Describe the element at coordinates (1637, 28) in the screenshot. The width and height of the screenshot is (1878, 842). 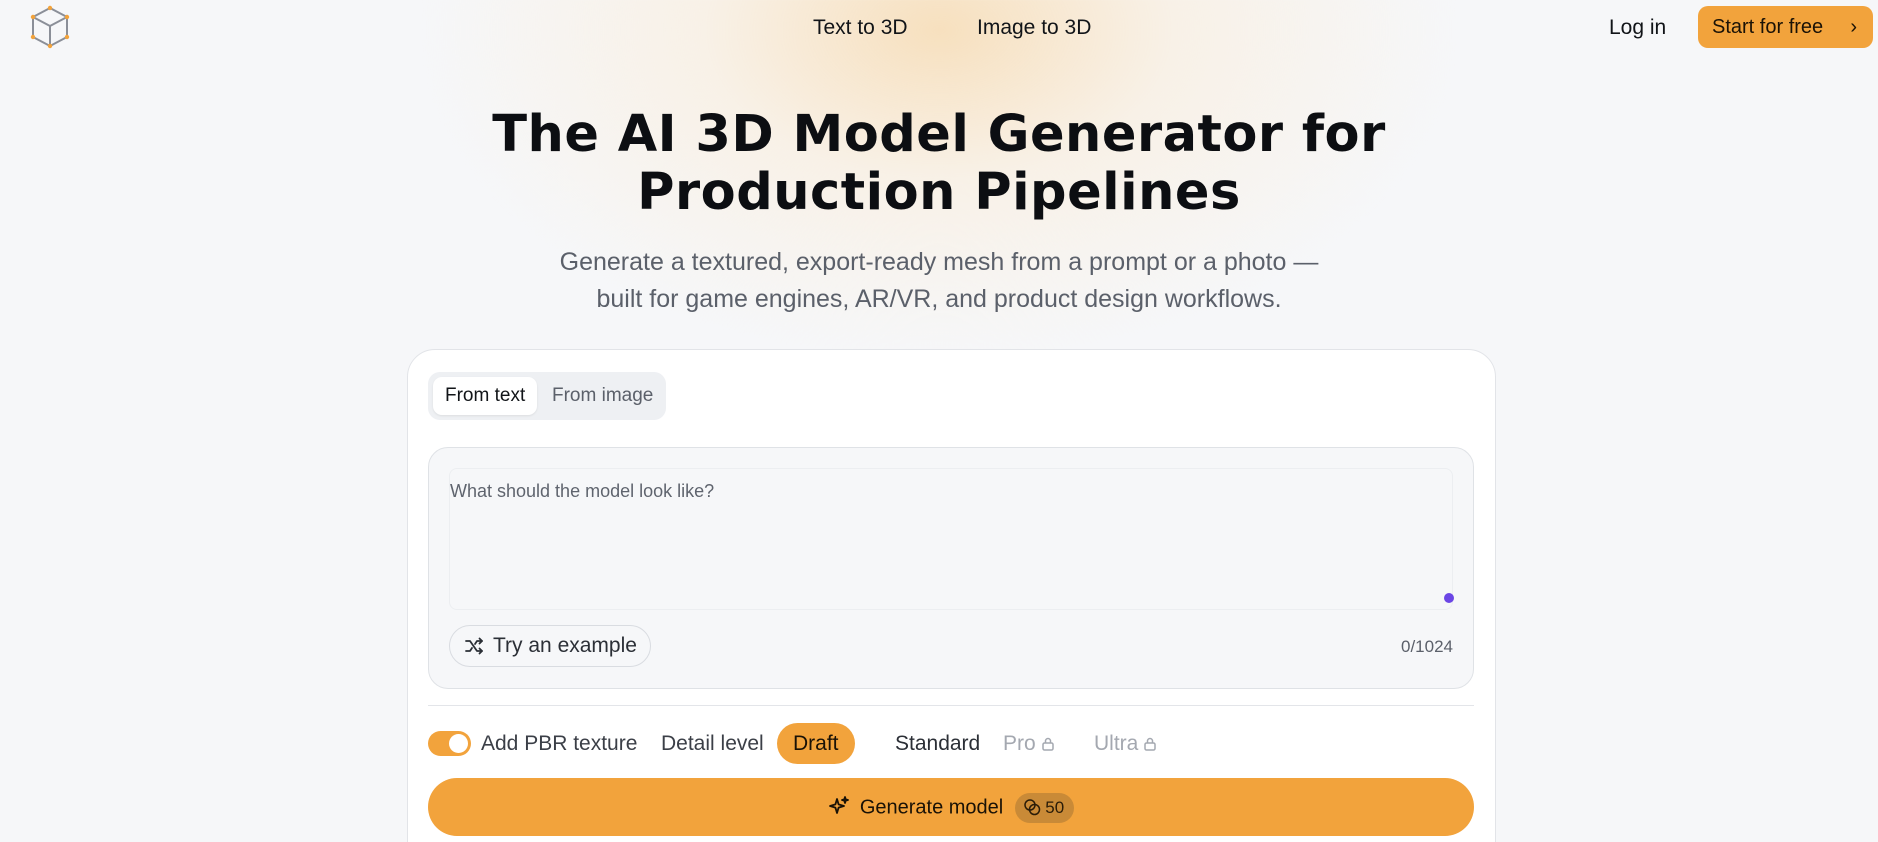
I see `login-link: Log in` at that location.